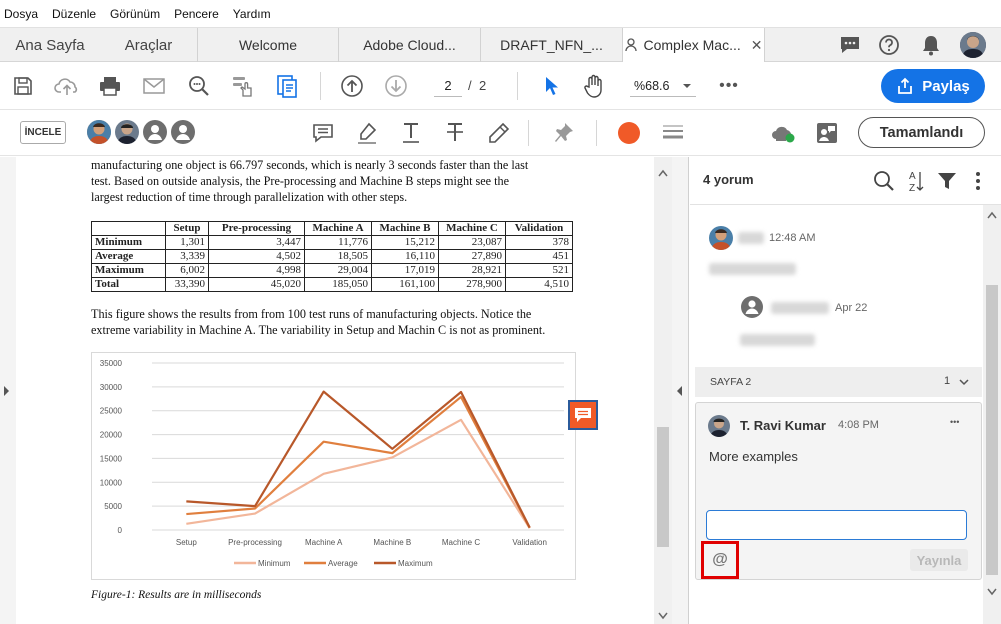 The image size is (1001, 624). What do you see at coordinates (472, 270) in the screenshot?
I see `table-cell: 28,921` at bounding box center [472, 270].